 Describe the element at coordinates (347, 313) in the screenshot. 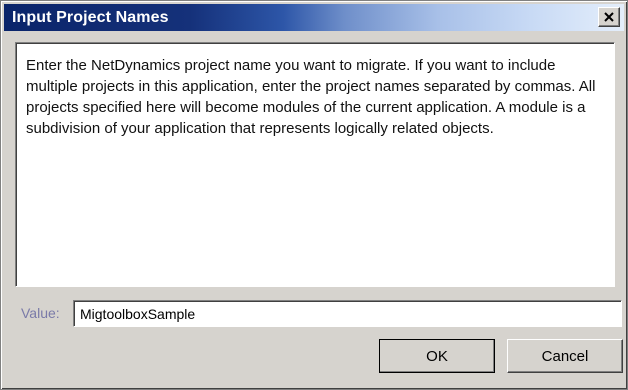

I see `value-input` at that location.